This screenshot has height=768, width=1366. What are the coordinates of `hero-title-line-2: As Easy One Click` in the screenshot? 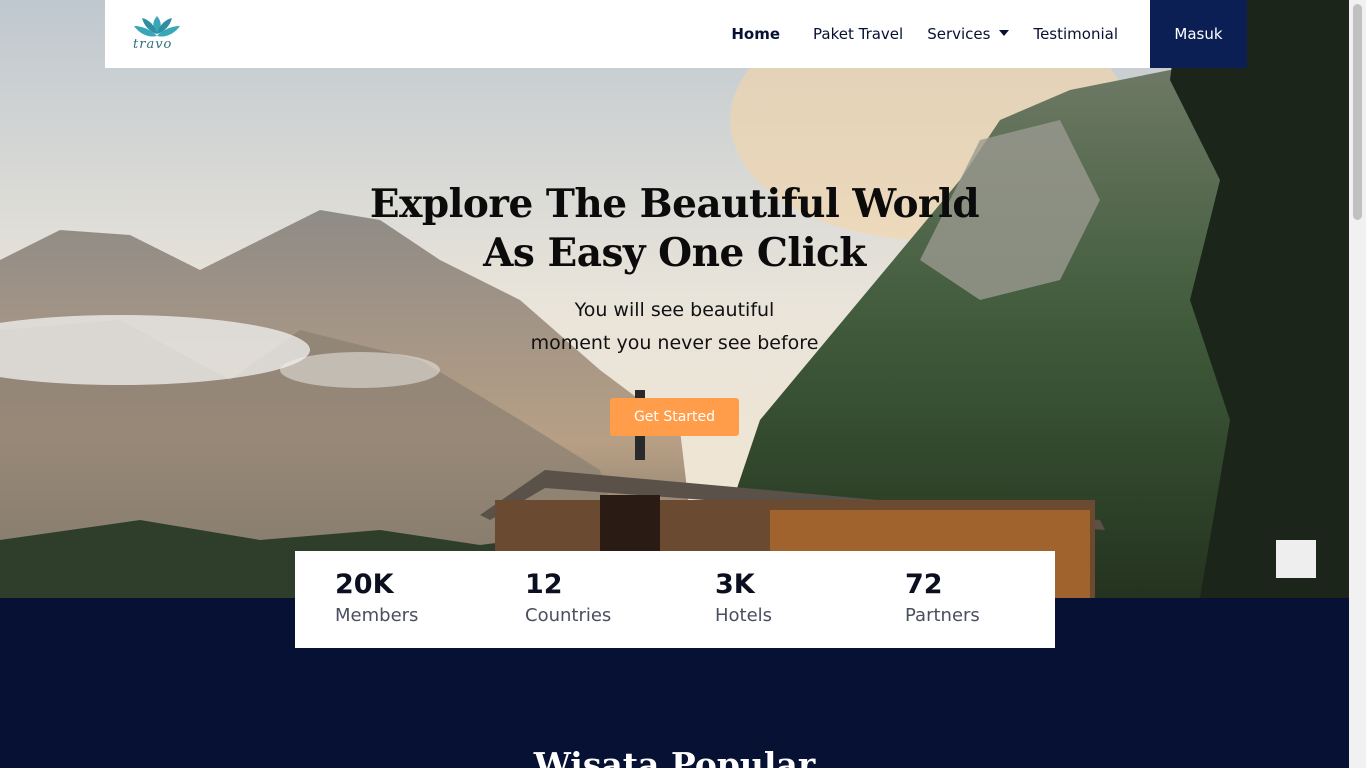 It's located at (674, 253).